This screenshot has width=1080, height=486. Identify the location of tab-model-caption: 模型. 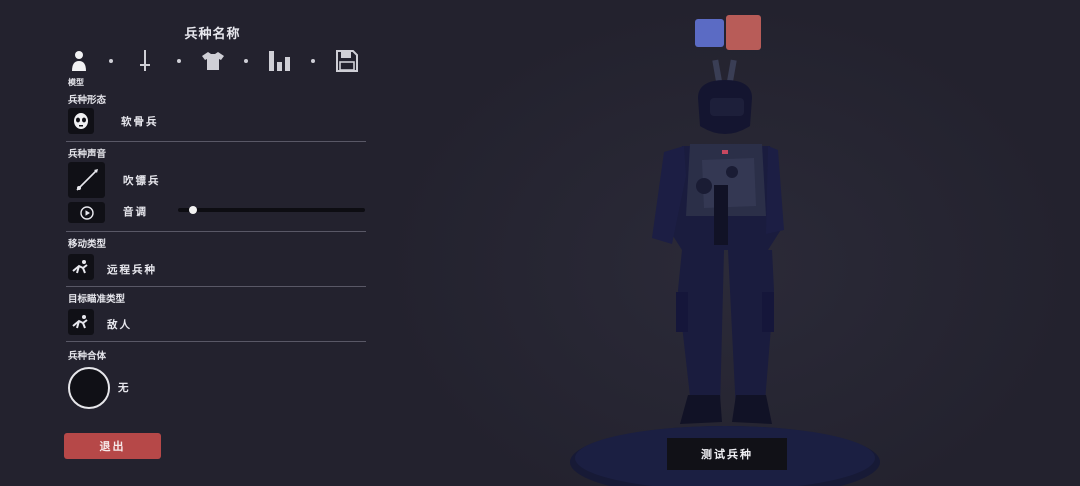
(76, 82).